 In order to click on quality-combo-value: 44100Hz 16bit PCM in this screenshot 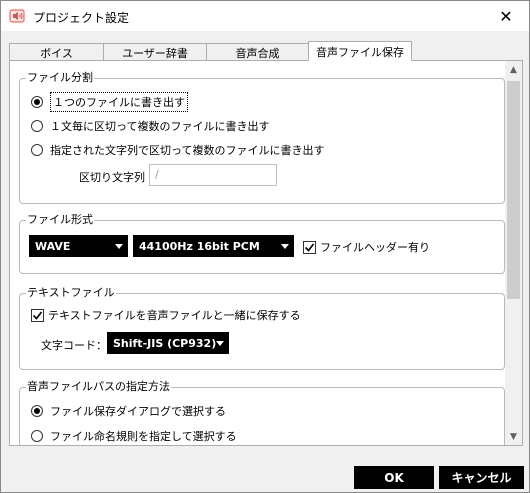, I will do `click(199, 246)`.